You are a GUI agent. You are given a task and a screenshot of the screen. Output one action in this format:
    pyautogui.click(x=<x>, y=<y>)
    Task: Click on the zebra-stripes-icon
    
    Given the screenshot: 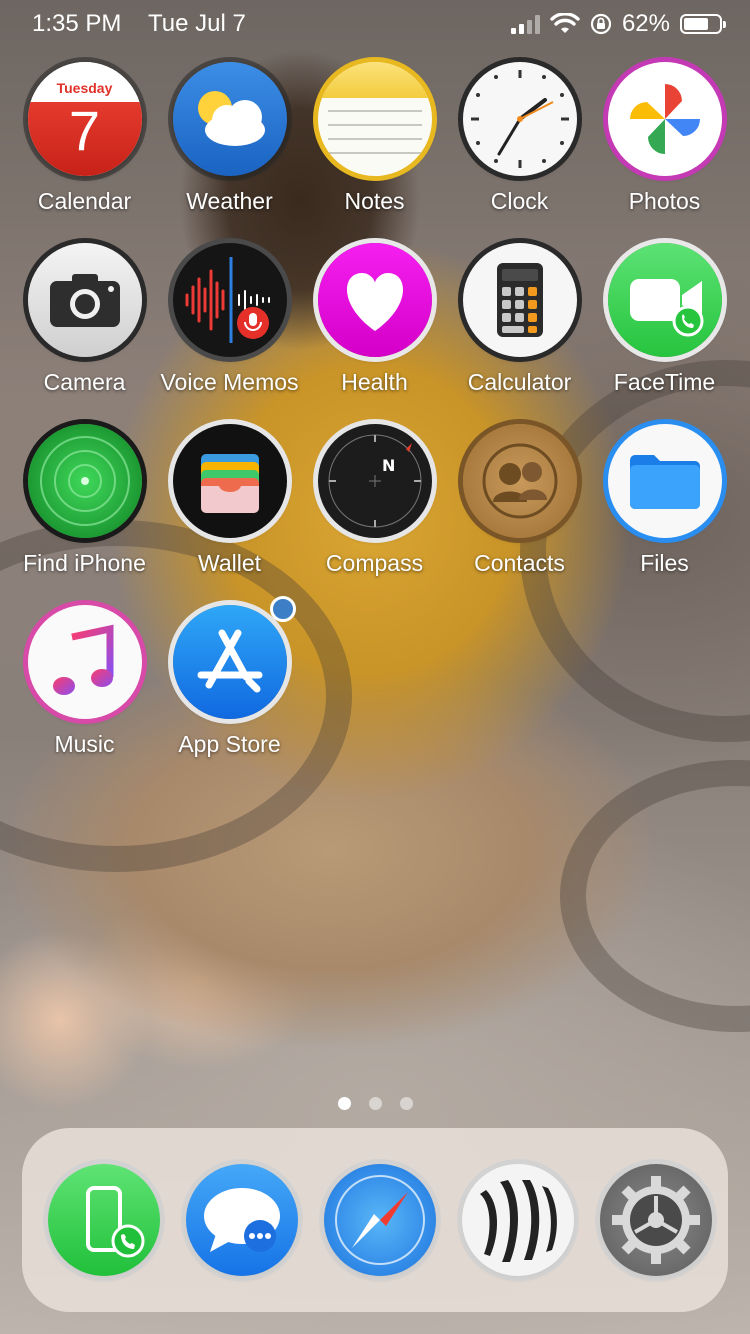 What is the action you would take?
    pyautogui.click(x=518, y=1220)
    